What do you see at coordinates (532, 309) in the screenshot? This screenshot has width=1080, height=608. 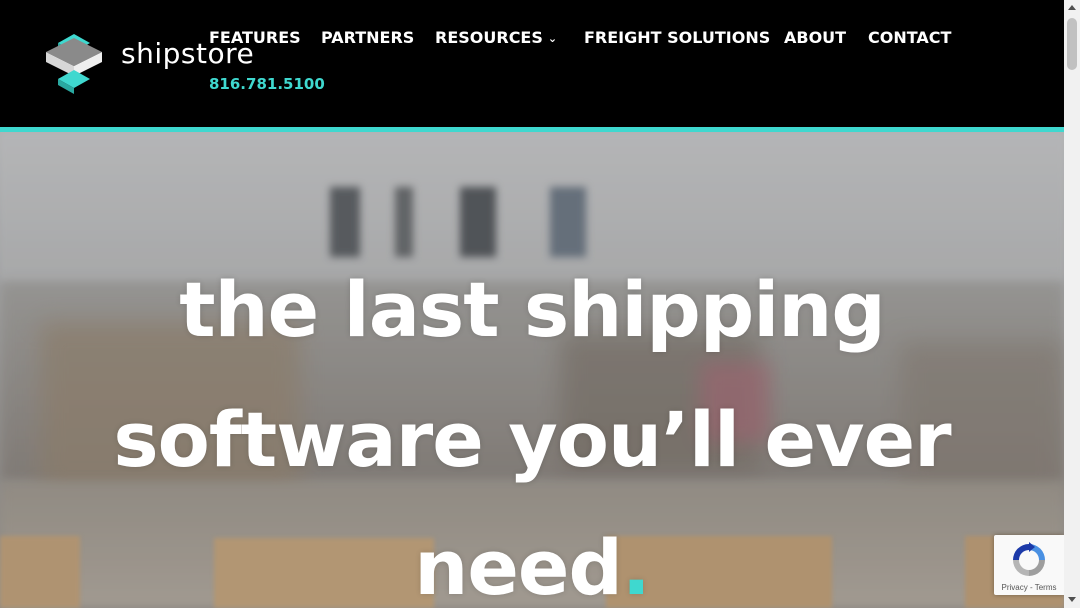 I see `hero-headline-line-1: the last shipping` at bounding box center [532, 309].